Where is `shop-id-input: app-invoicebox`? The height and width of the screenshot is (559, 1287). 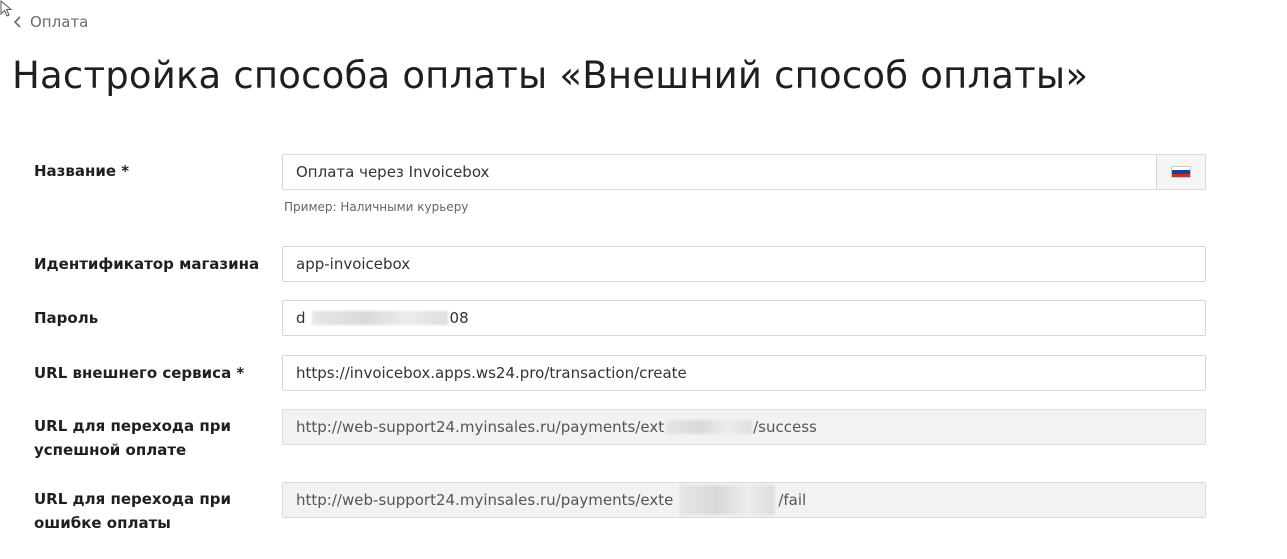 shop-id-input: app-invoicebox is located at coordinates (744, 264).